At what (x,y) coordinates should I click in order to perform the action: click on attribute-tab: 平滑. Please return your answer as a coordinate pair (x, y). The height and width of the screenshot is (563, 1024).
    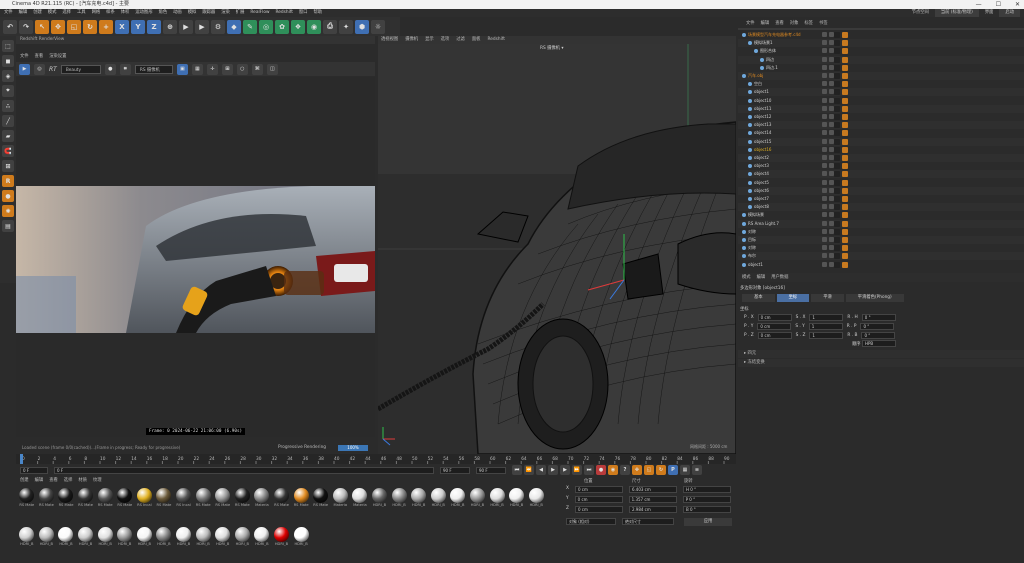
    Looking at the image, I should click on (827, 298).